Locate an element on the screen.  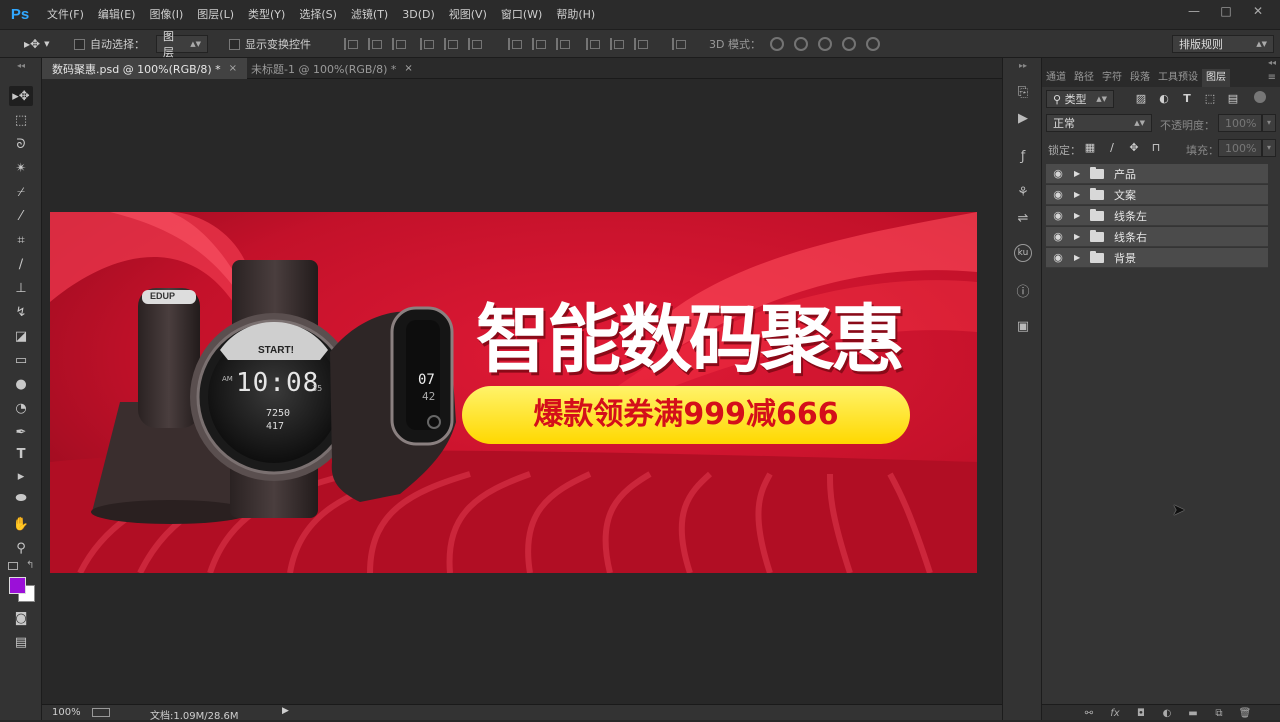
panel-menu-icon: ≡ is located at coordinates (1272, 78).